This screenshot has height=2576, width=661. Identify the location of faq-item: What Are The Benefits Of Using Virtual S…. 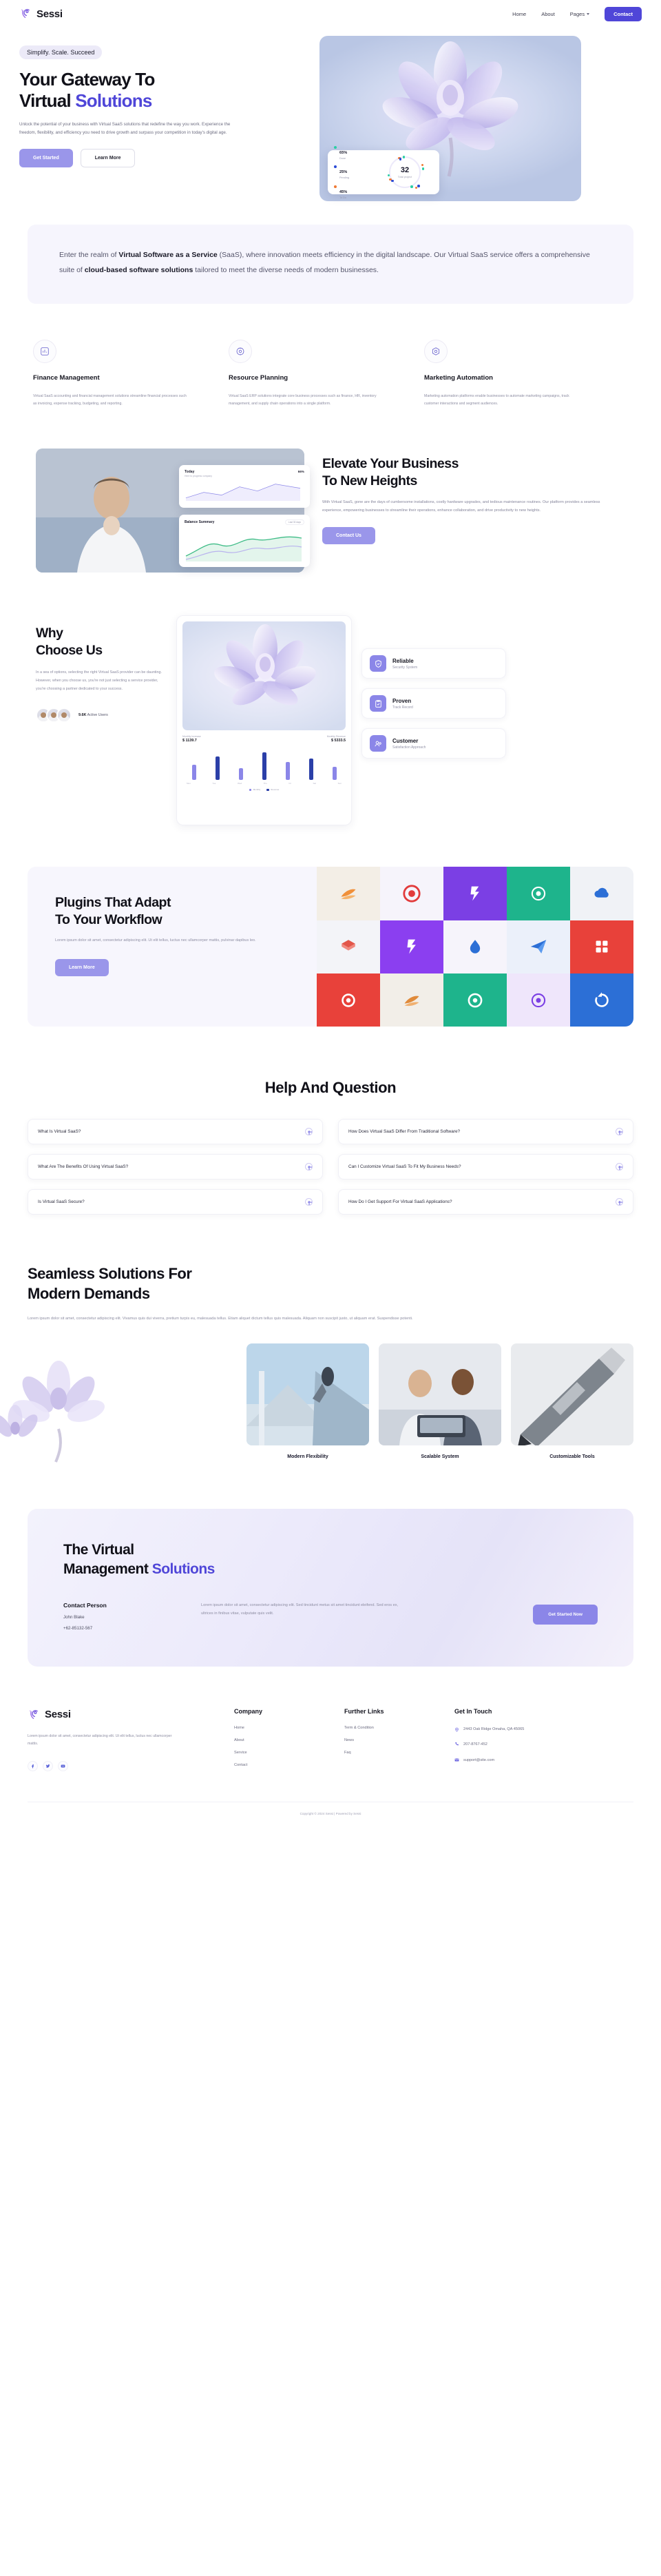
(175, 1167).